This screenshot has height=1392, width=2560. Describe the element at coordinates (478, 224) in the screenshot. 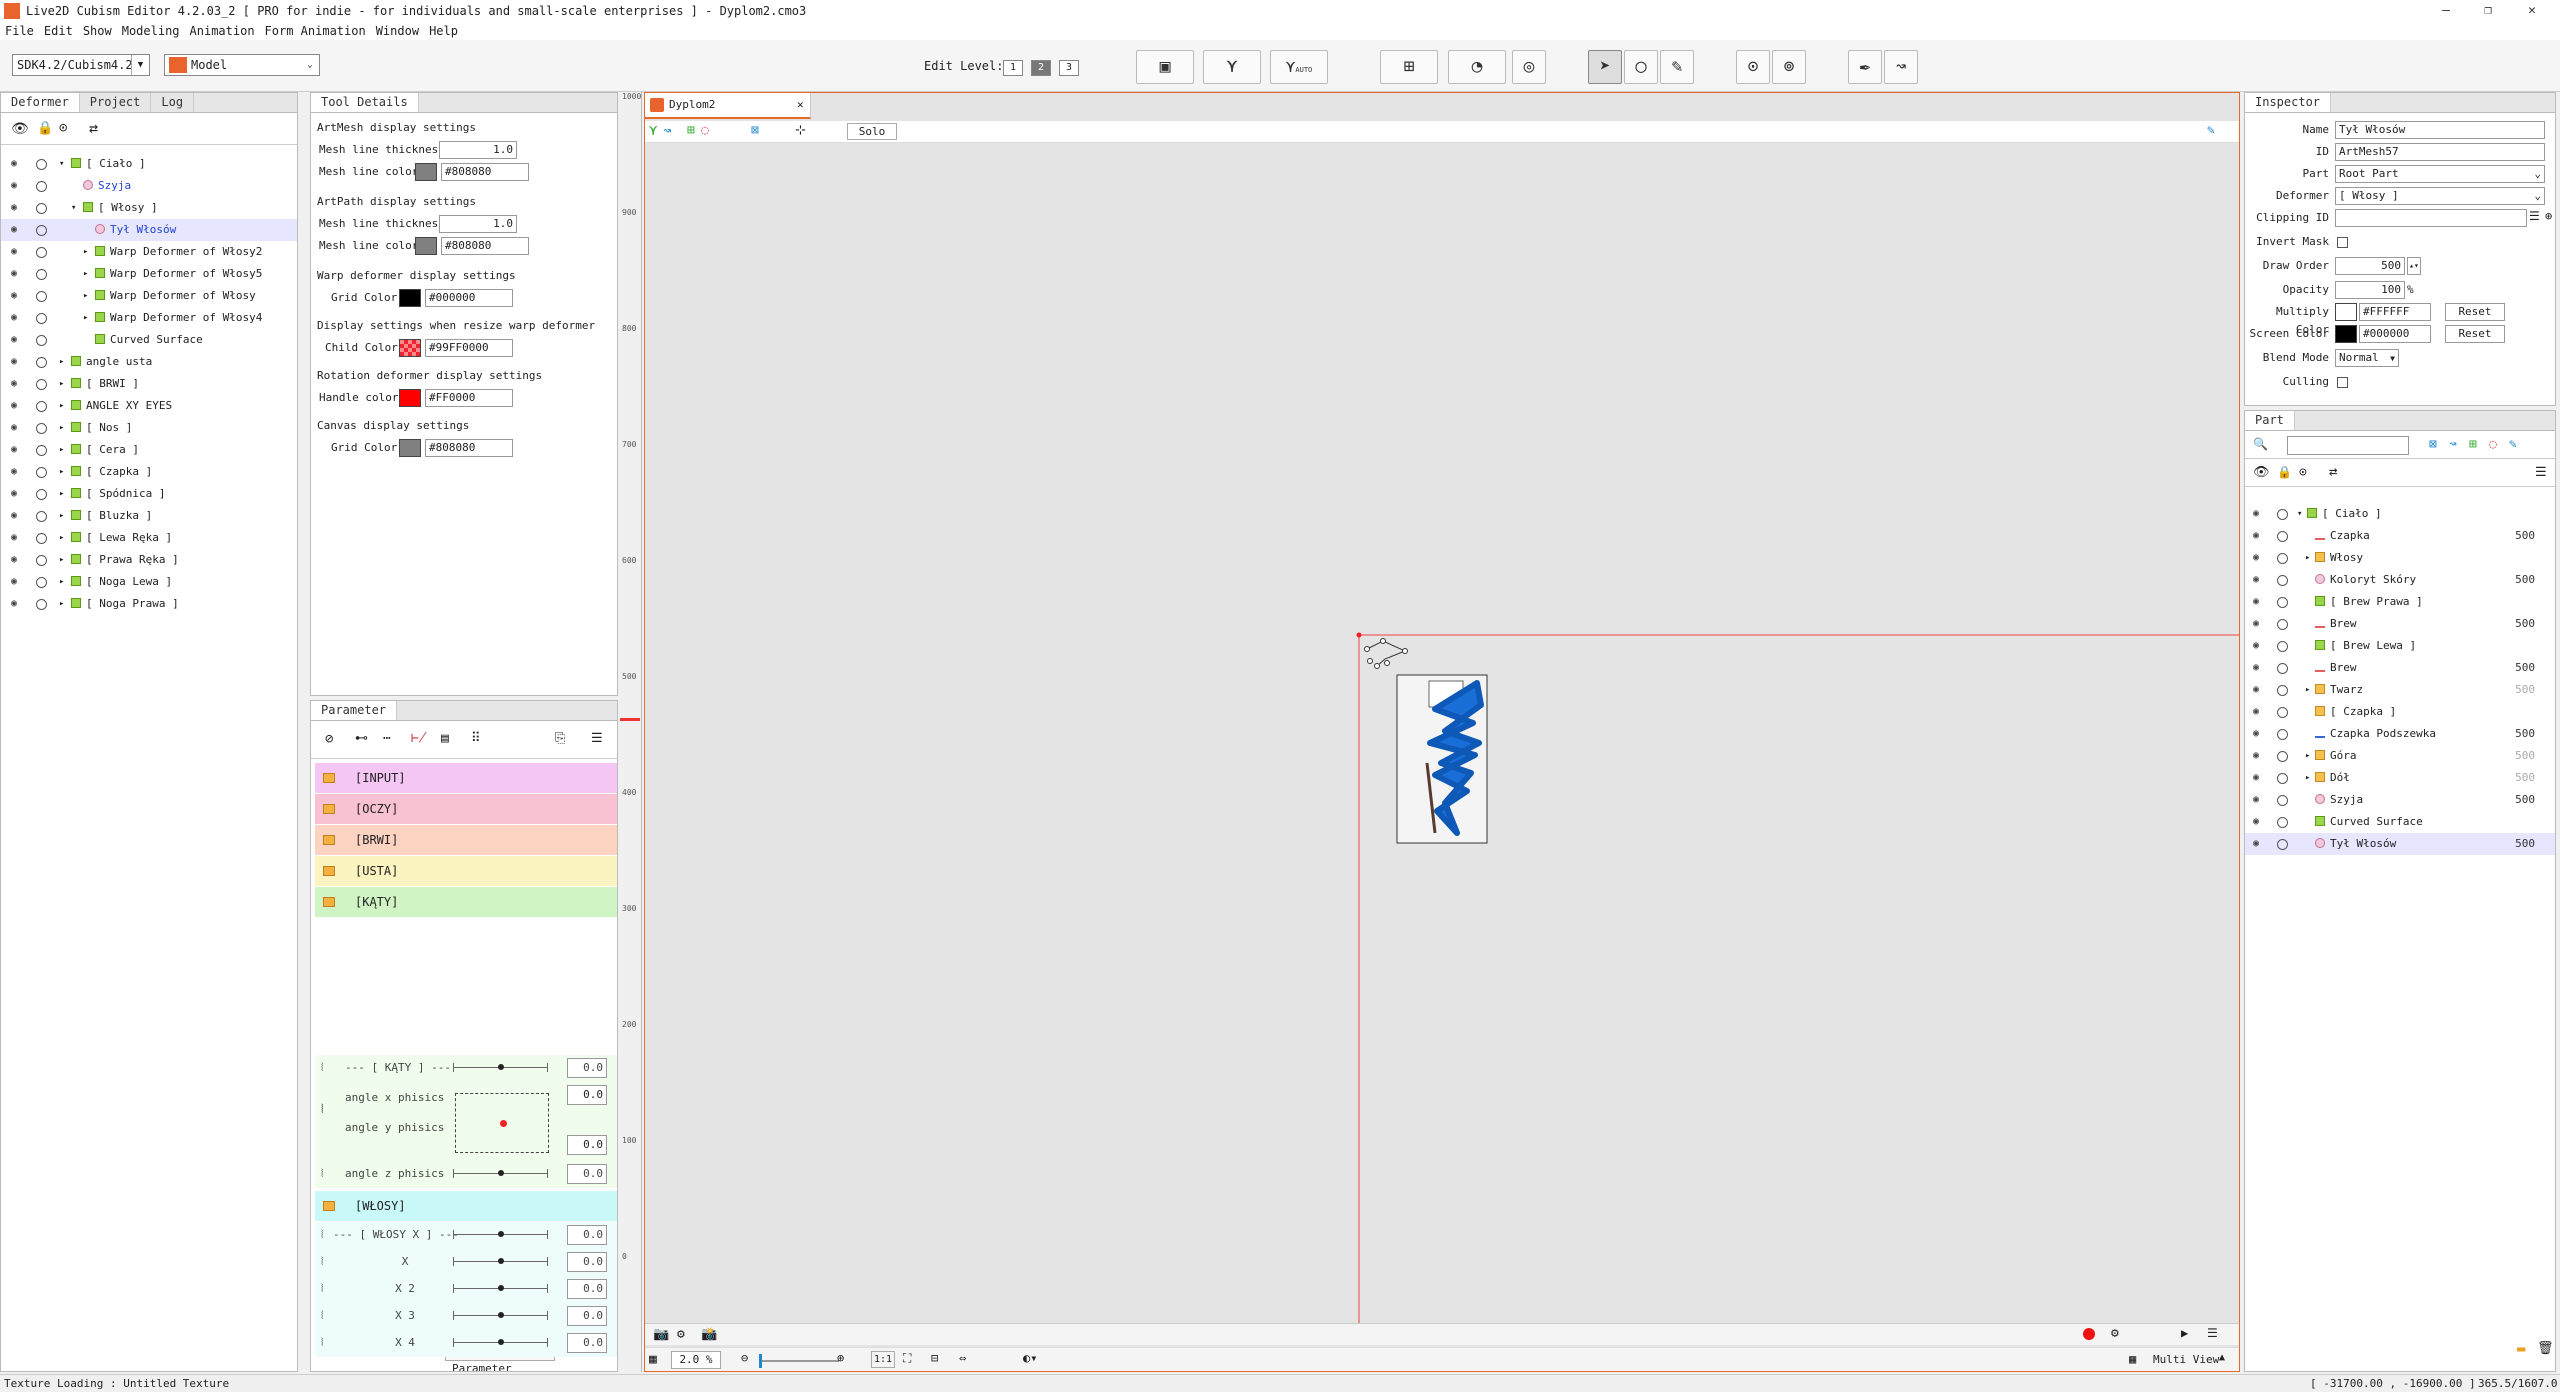

I see `artpath-thickness-input: 1.0` at that location.